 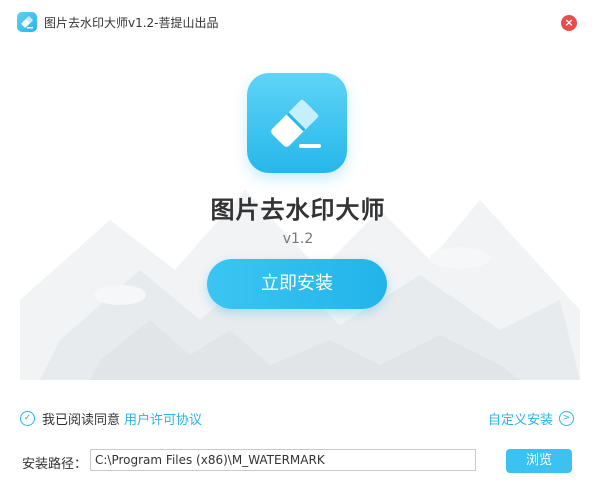 I want to click on app-icon, so click(x=297, y=123).